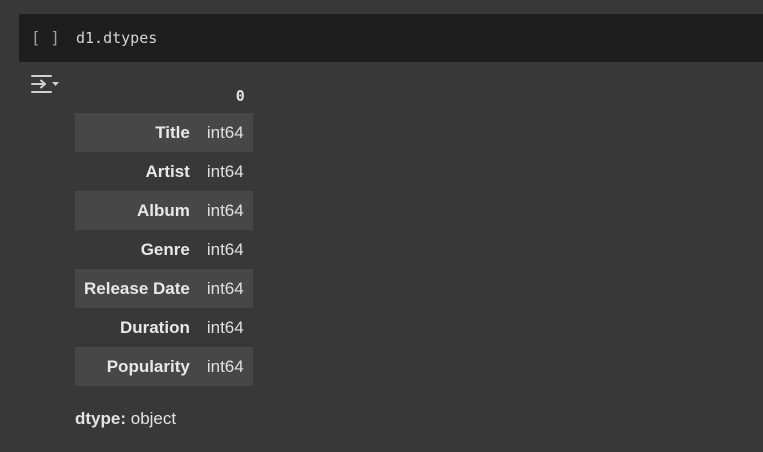 The image size is (763, 452). Describe the element at coordinates (116, 38) in the screenshot. I see `code-editor-text: d1.dtypes` at that location.